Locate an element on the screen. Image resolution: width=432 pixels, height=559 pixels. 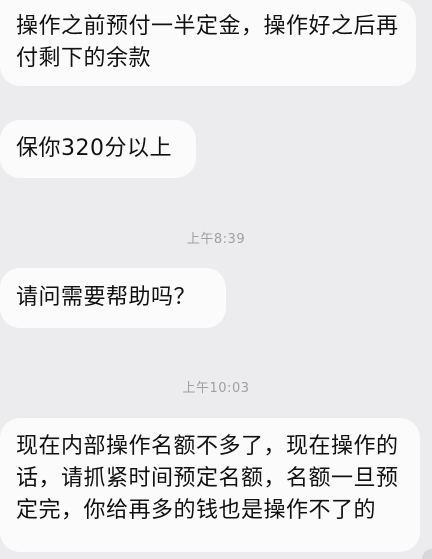
message-bubble: 保你320分以上 is located at coordinates (98, 149).